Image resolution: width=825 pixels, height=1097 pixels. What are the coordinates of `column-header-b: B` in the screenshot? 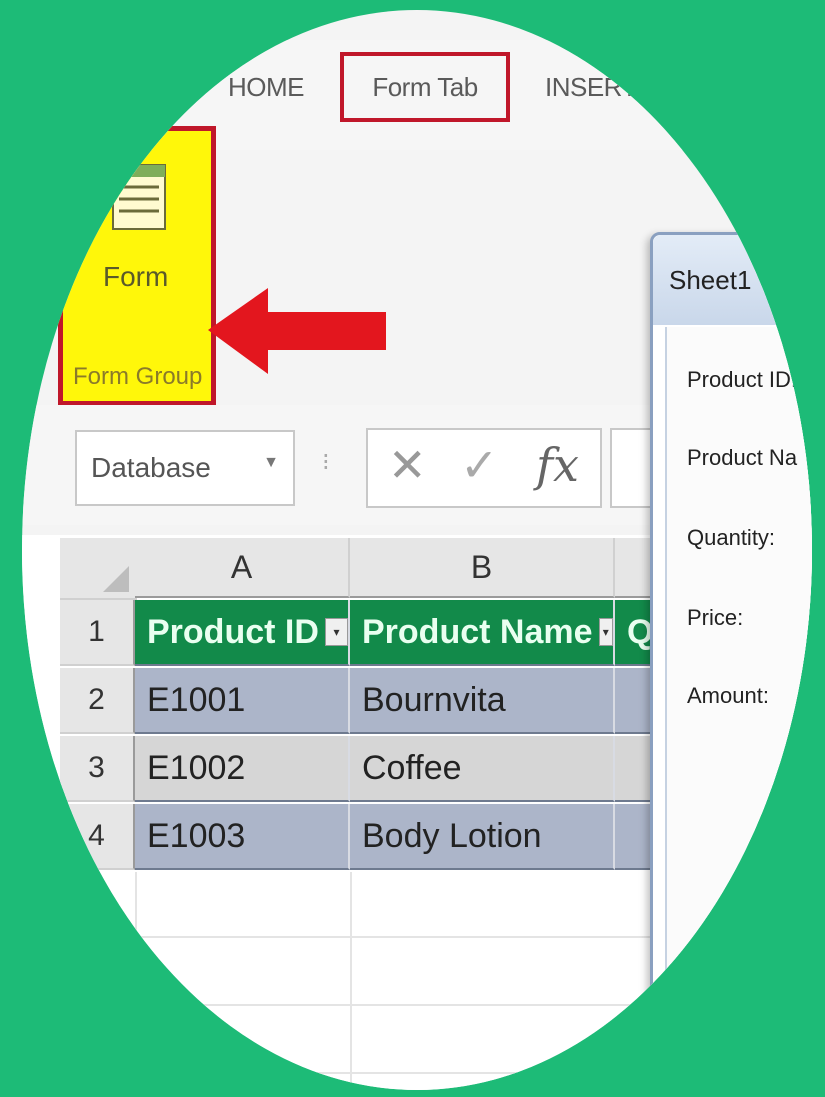 It's located at (482, 568).